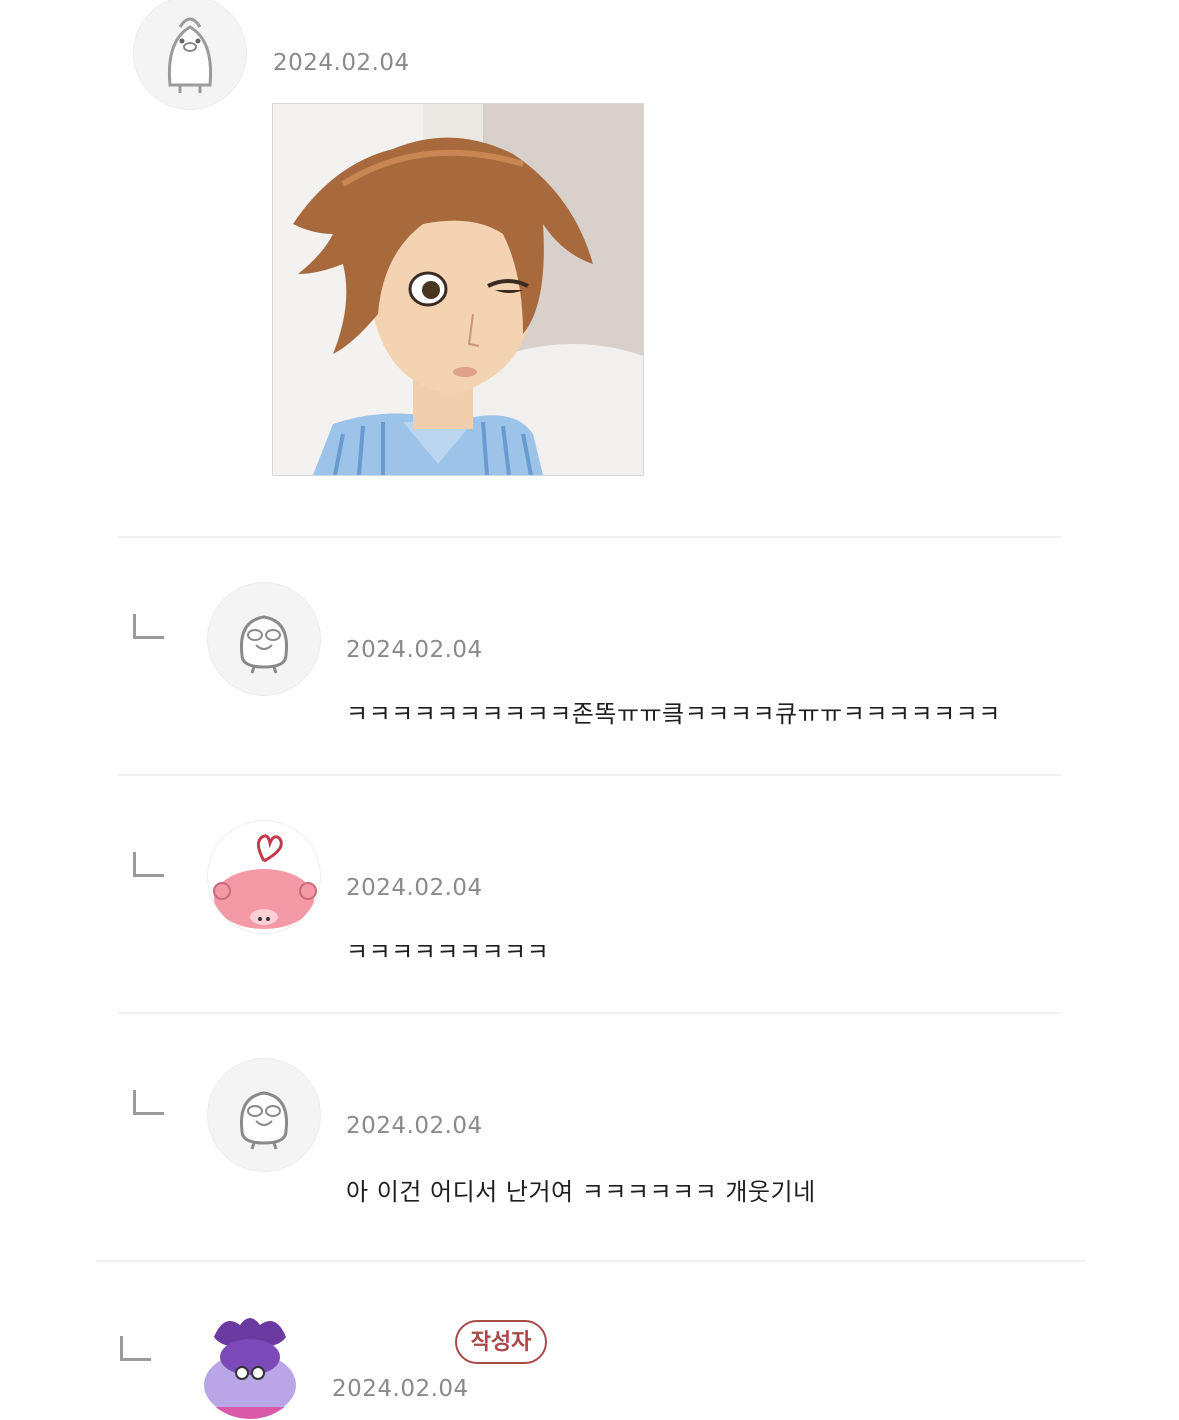 The height and width of the screenshot is (1420, 1179). I want to click on purple-character-avatar-icon, so click(250, 1363).